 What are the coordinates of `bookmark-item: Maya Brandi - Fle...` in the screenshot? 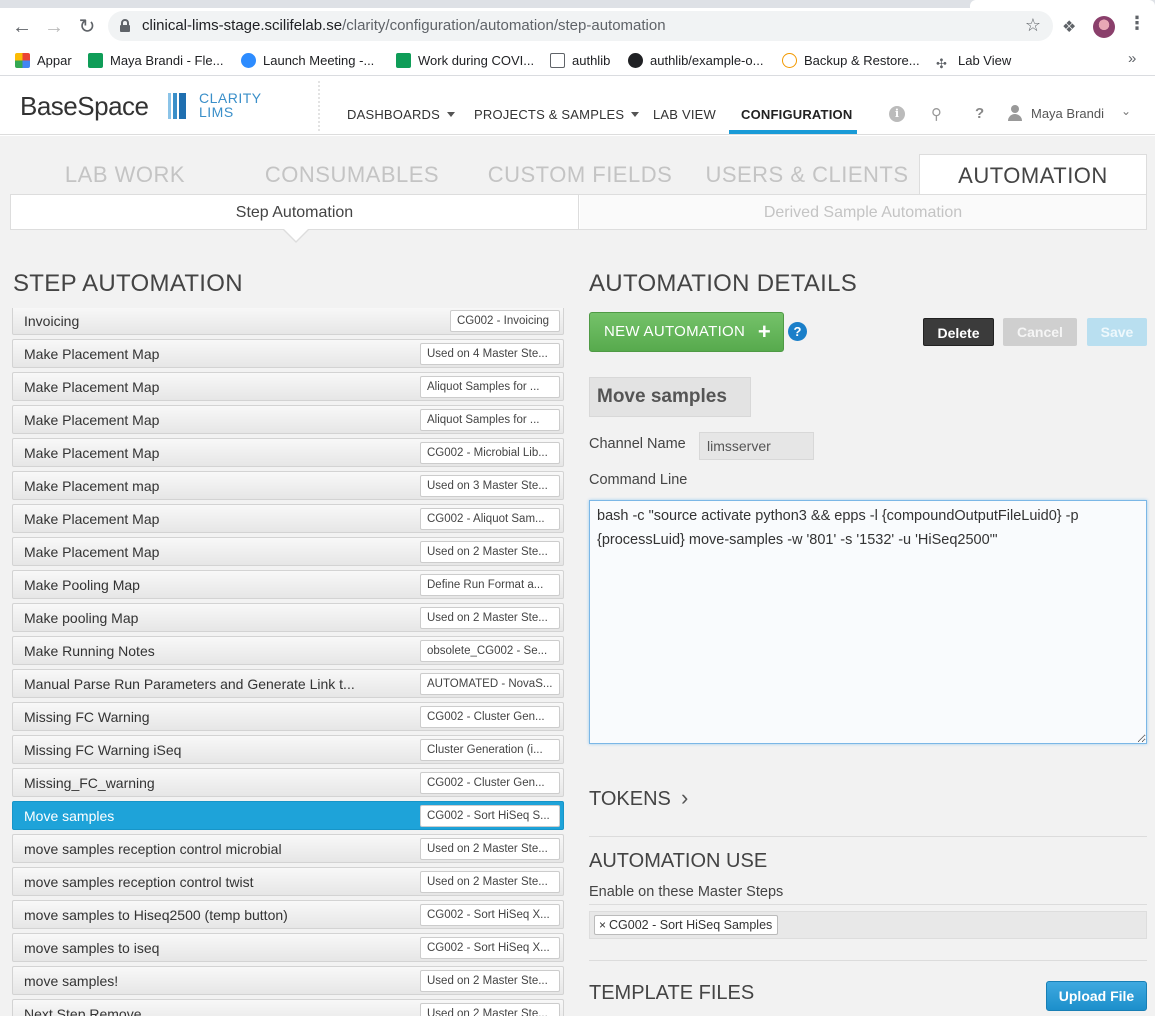 It's located at (155, 61).